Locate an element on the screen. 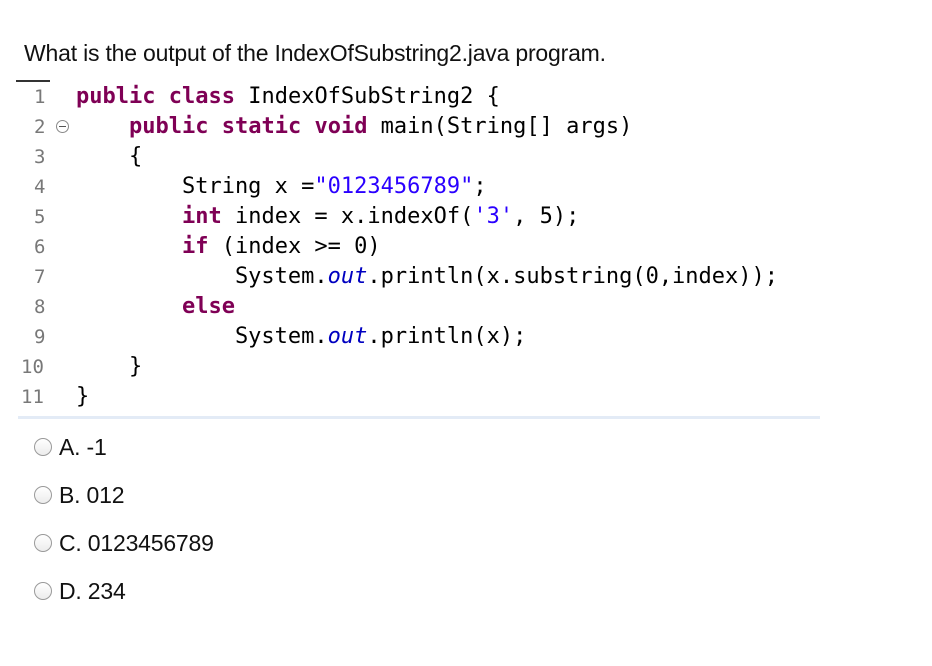 This screenshot has height=666, width=932. token: main(String[] args) is located at coordinates (500, 126).